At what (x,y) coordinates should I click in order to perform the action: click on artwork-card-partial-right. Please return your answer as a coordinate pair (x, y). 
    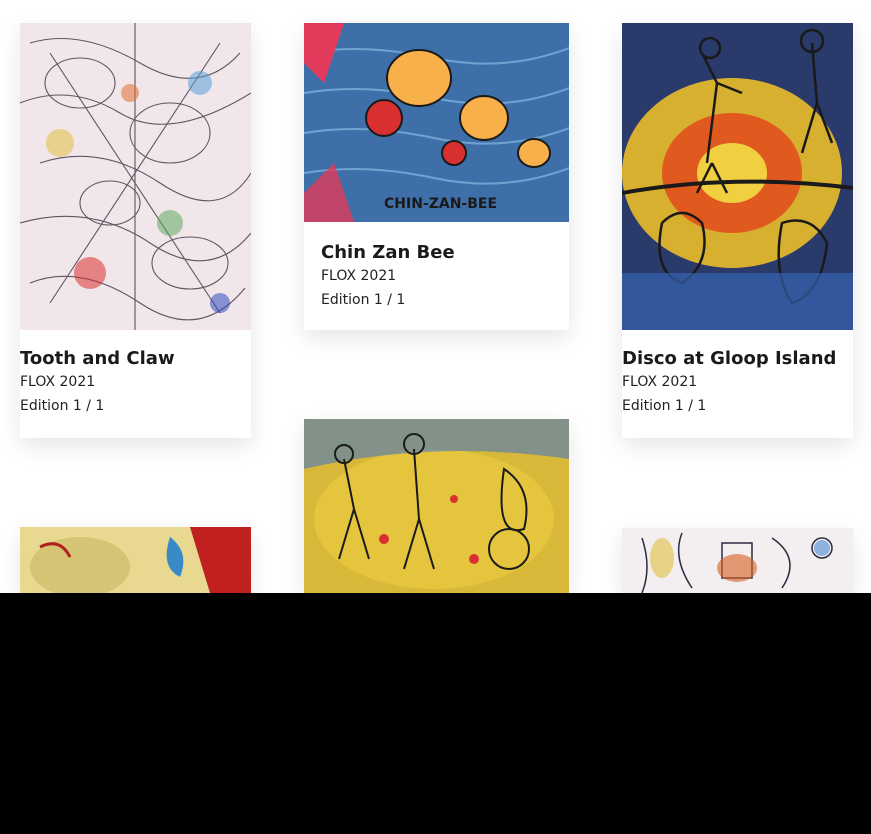
    Looking at the image, I should click on (737, 560).